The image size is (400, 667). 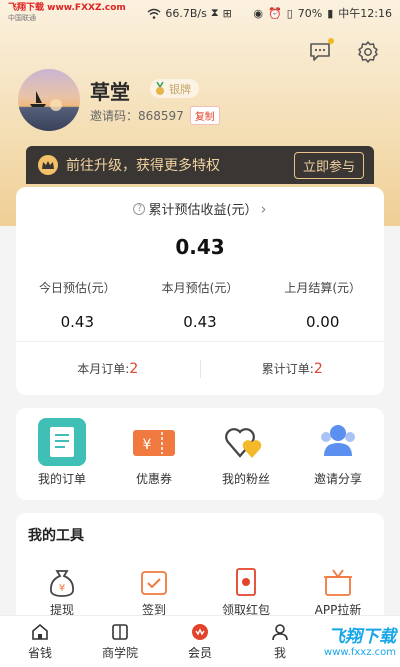 What do you see at coordinates (120, 632) in the screenshot?
I see `school-icon` at bounding box center [120, 632].